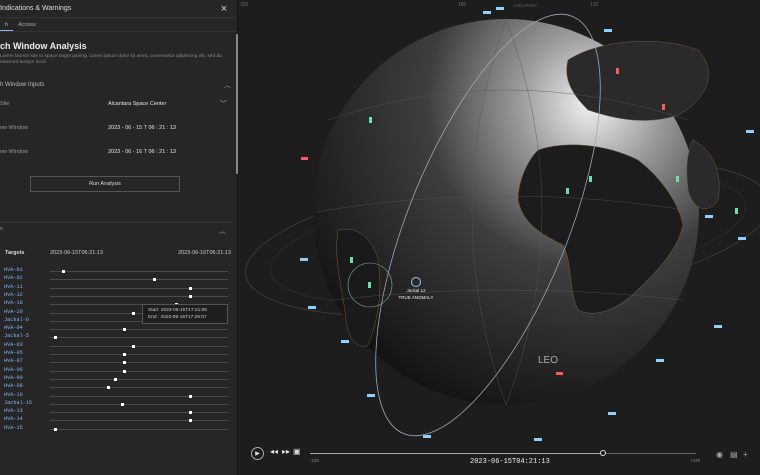  Describe the element at coordinates (13, 419) in the screenshot. I see `target-name: HVA-14` at that location.